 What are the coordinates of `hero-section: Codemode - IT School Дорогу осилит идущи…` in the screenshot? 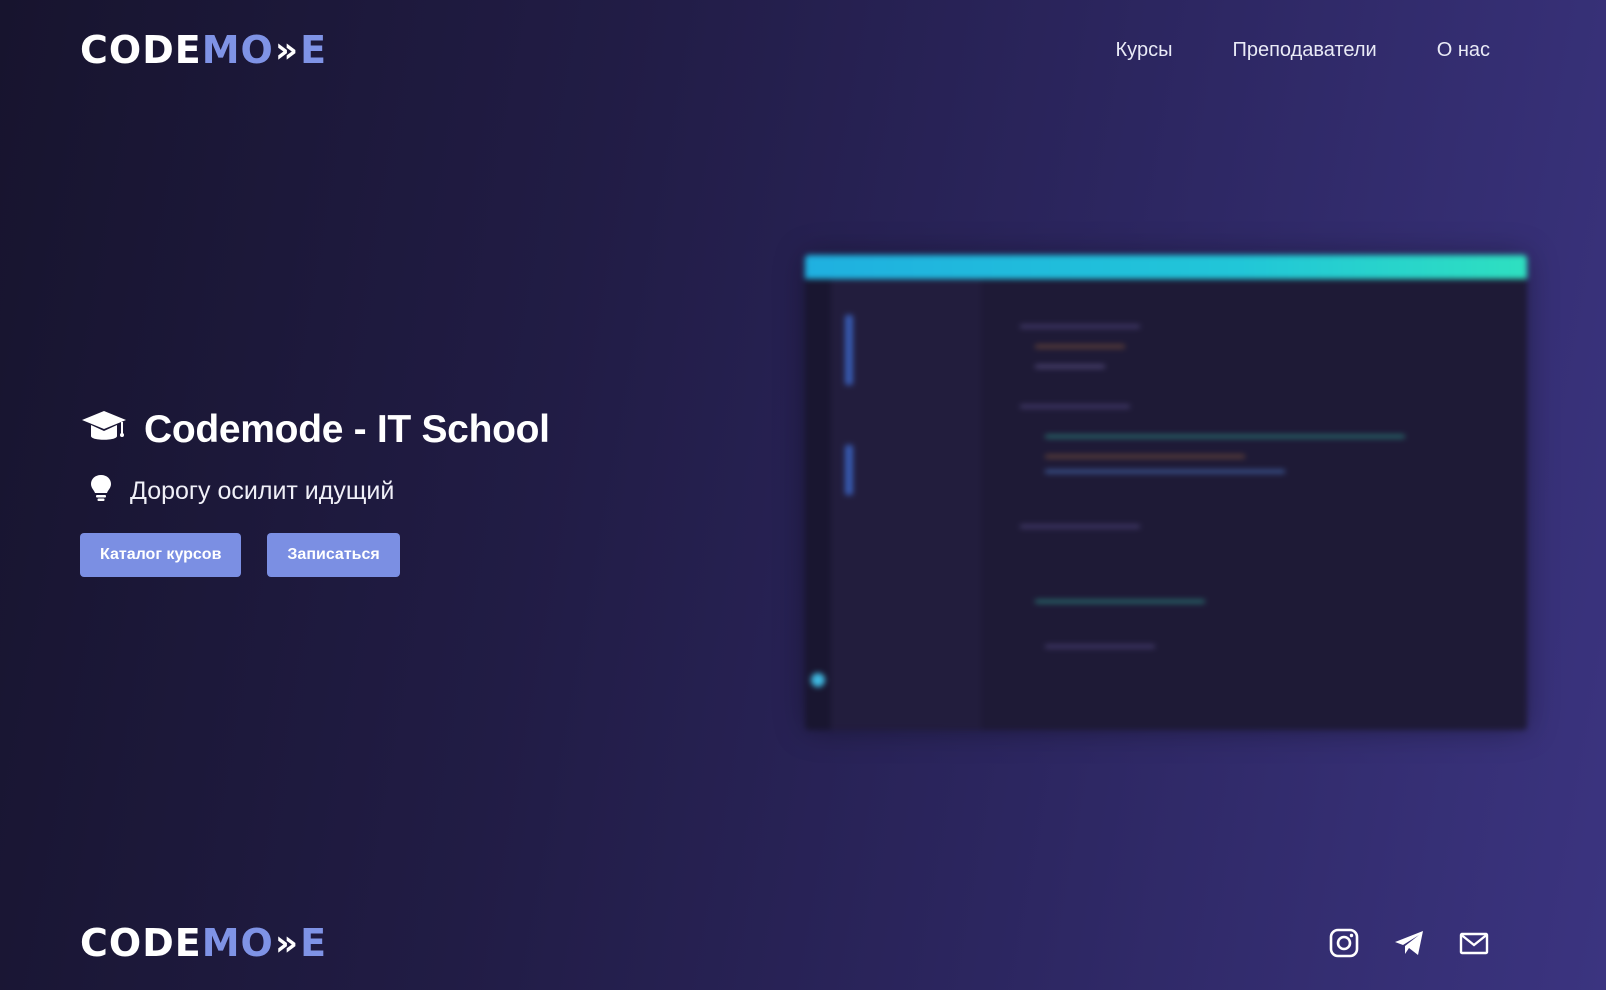 It's located at (315, 492).